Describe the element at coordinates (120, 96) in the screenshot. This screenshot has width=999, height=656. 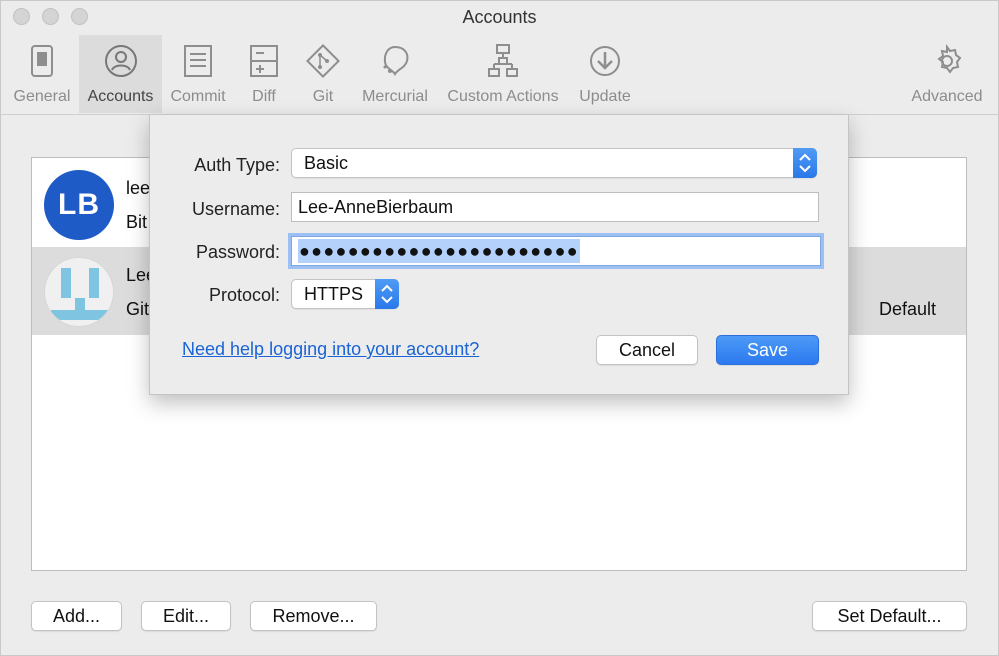
I see `tab-label: Accounts` at that location.